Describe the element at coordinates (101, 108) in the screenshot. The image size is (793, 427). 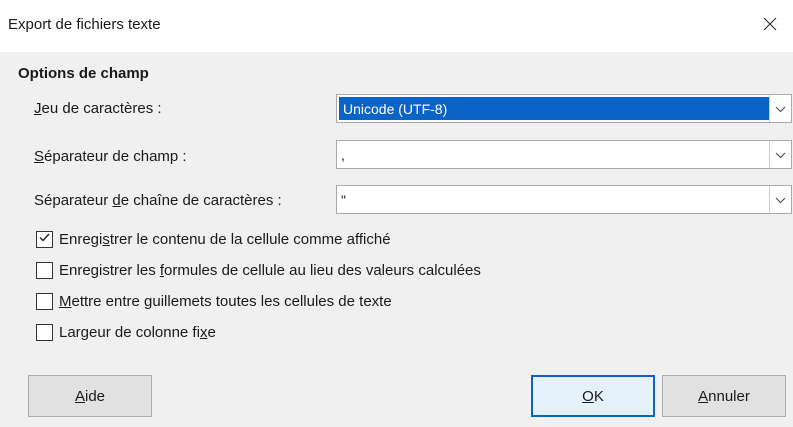
I see `charset-label-text: eu de caractères :` at that location.